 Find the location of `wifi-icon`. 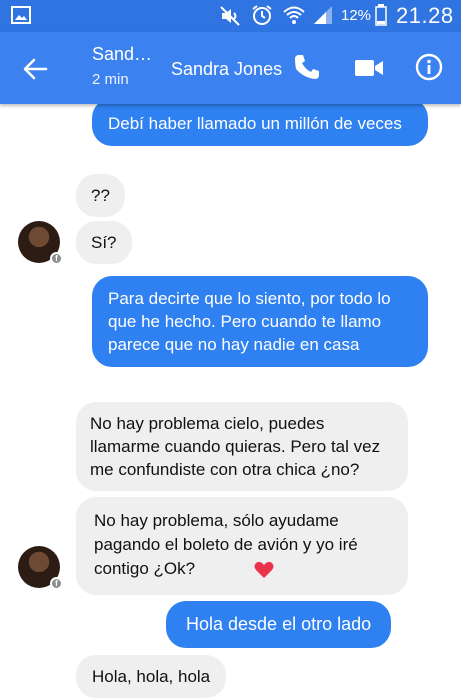

wifi-icon is located at coordinates (294, 15).